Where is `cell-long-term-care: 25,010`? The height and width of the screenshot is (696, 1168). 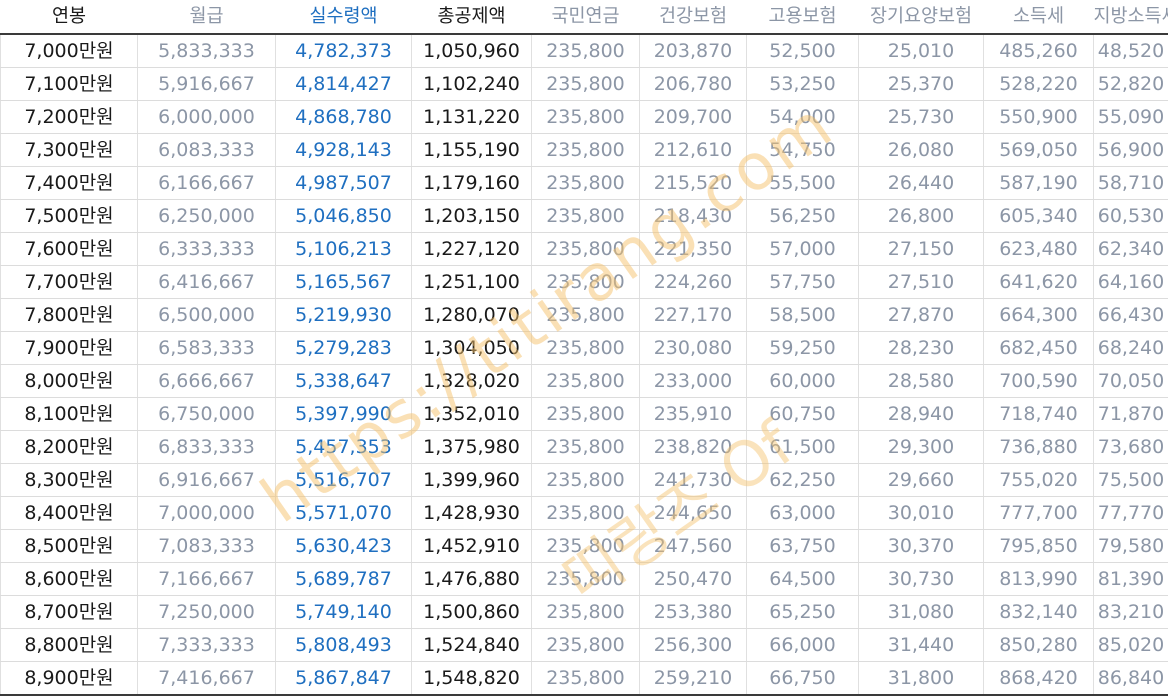
cell-long-term-care: 25,010 is located at coordinates (921, 51).